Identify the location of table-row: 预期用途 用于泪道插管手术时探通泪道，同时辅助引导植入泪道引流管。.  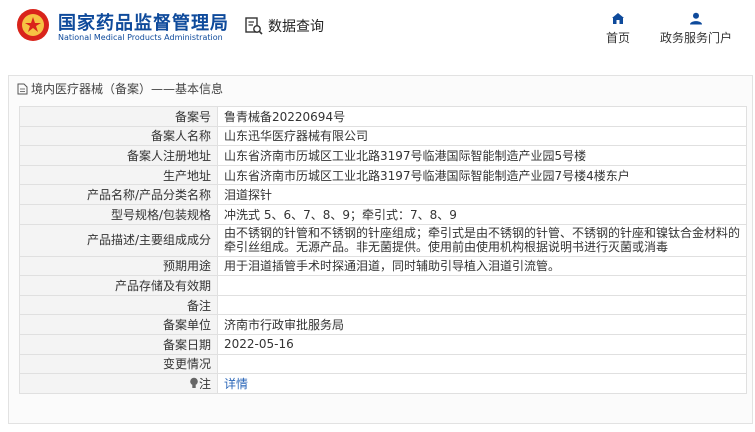
(383, 266).